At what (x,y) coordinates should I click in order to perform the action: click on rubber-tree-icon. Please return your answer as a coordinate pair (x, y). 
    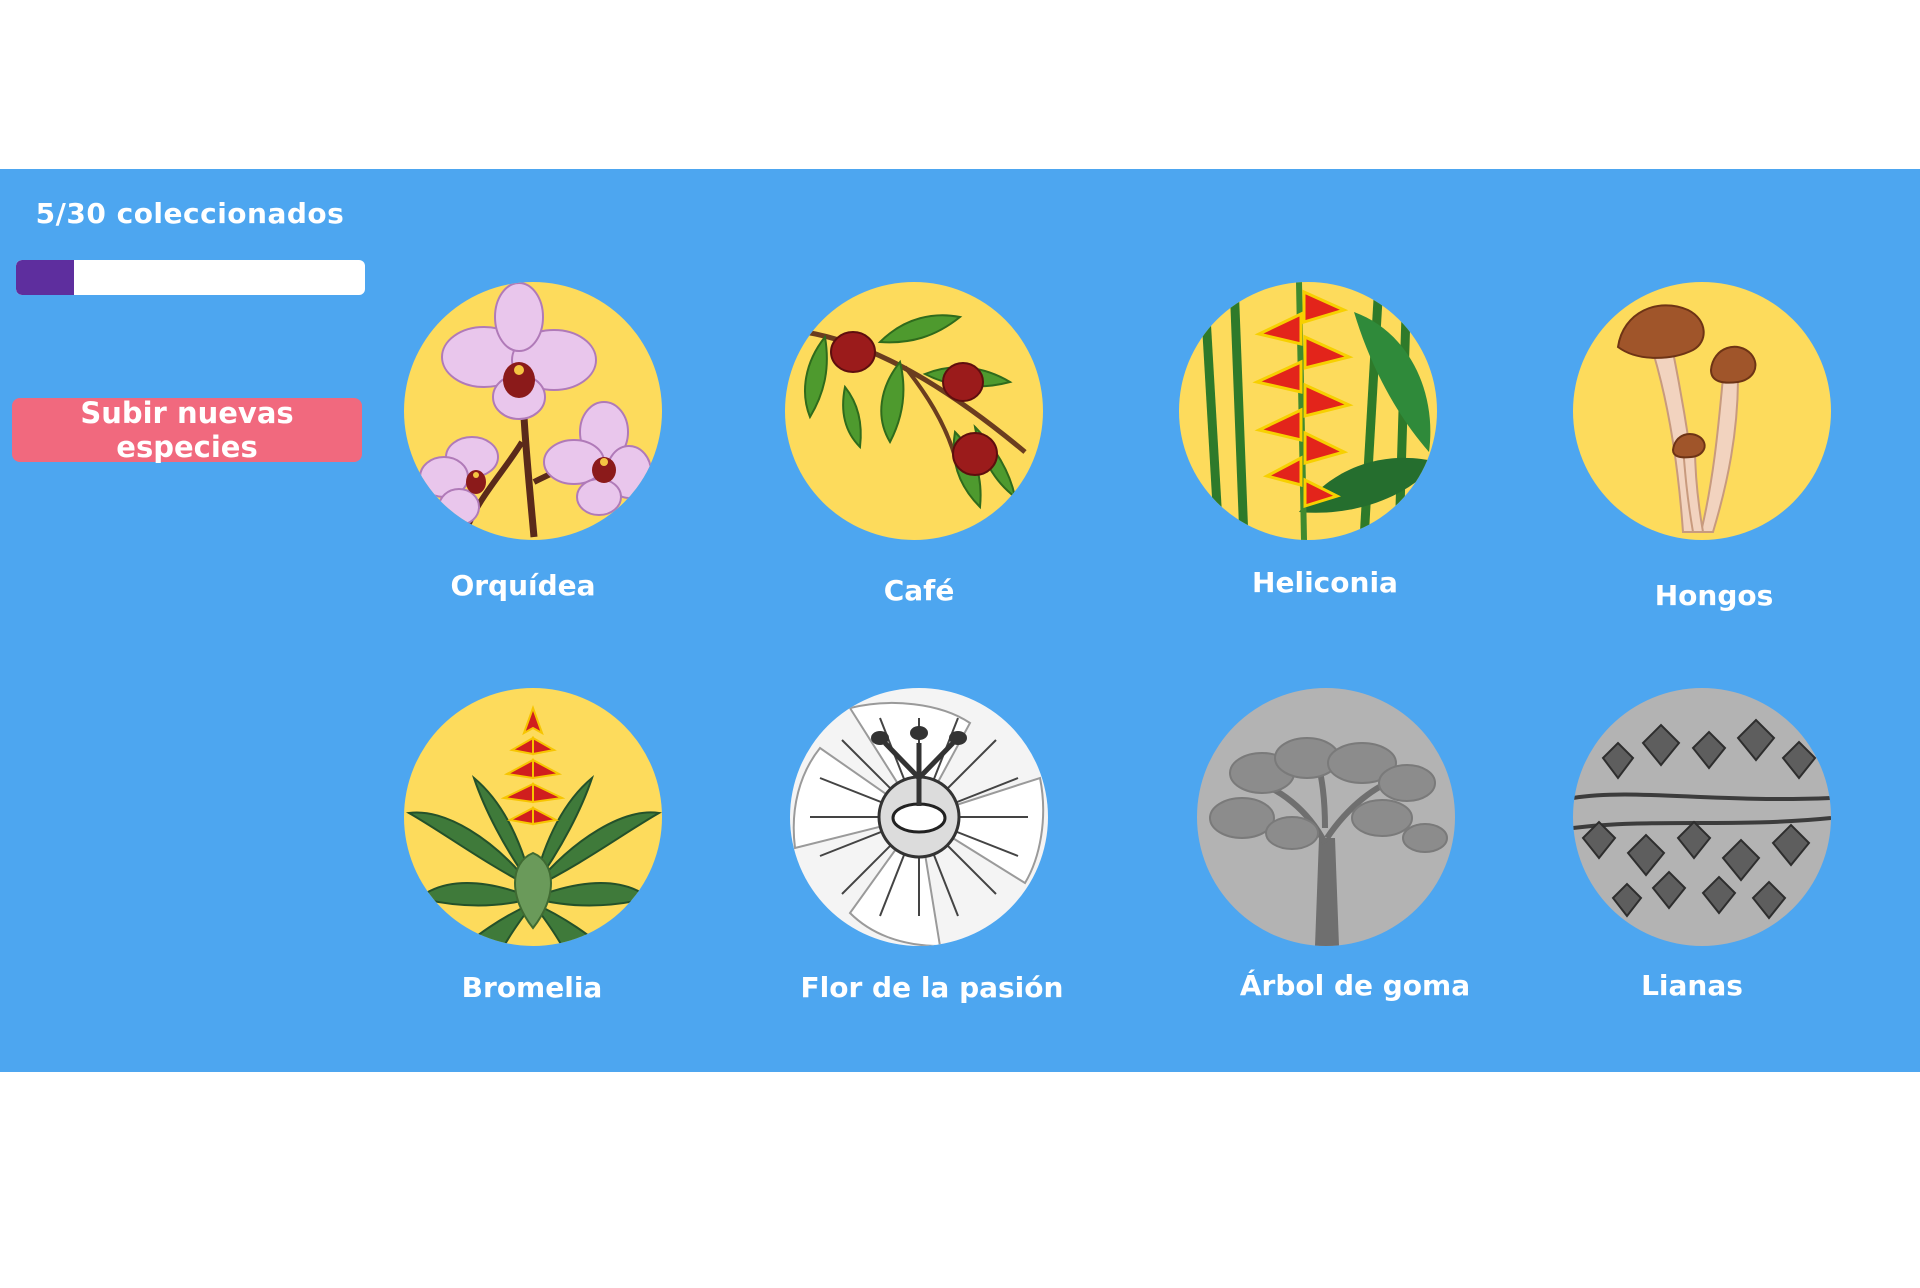
    Looking at the image, I should click on (1326, 817).